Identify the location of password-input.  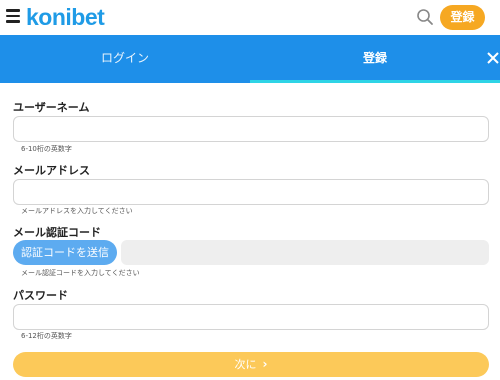
(251, 317).